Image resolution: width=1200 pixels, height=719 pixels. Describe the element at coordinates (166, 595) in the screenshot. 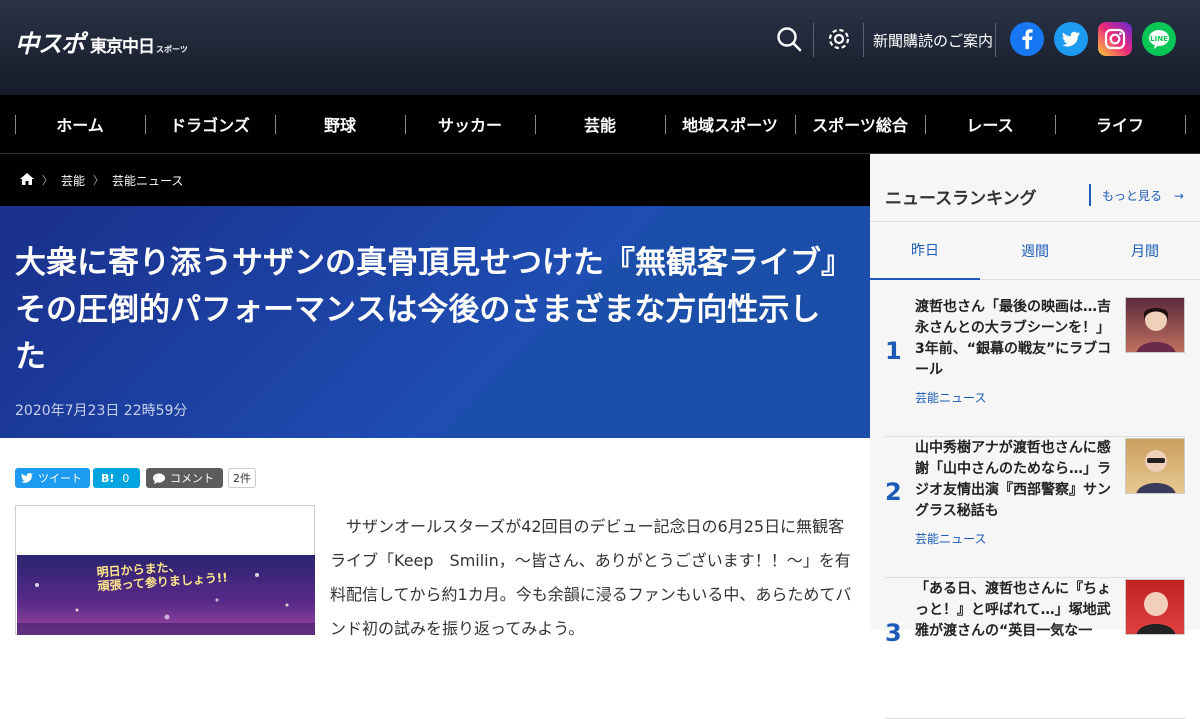

I see `article-photo: 明日からまた、 頑張って参りましょう!!` at that location.